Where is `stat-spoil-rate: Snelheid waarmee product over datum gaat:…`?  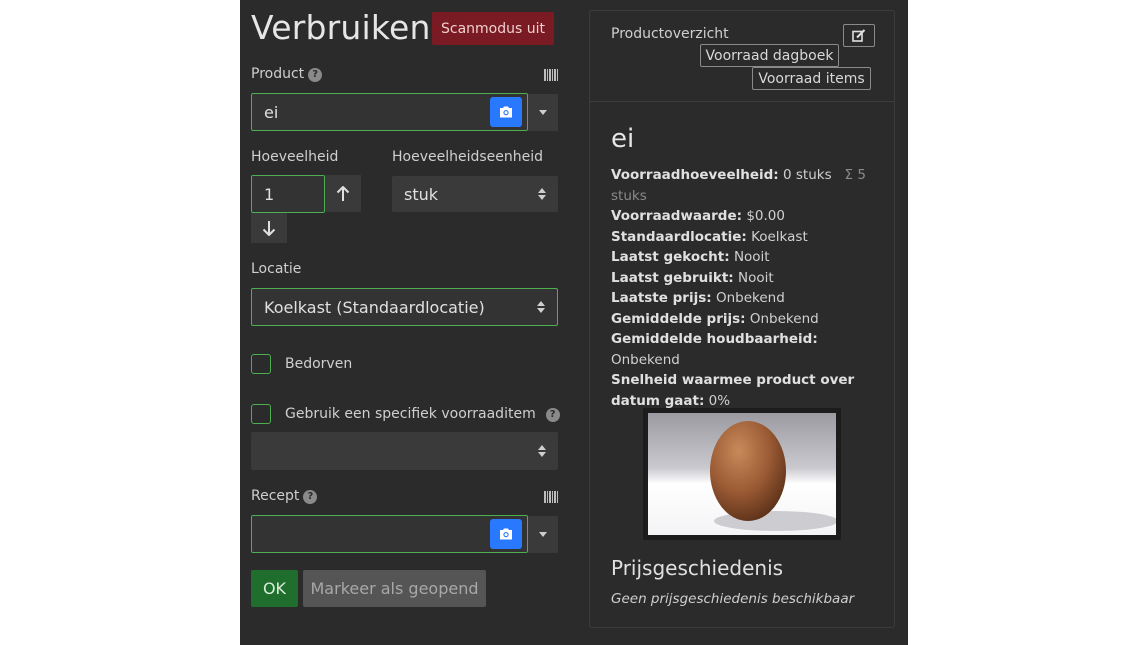 stat-spoil-rate: Snelheid waarmee product over datum gaat:… is located at coordinates (746, 390).